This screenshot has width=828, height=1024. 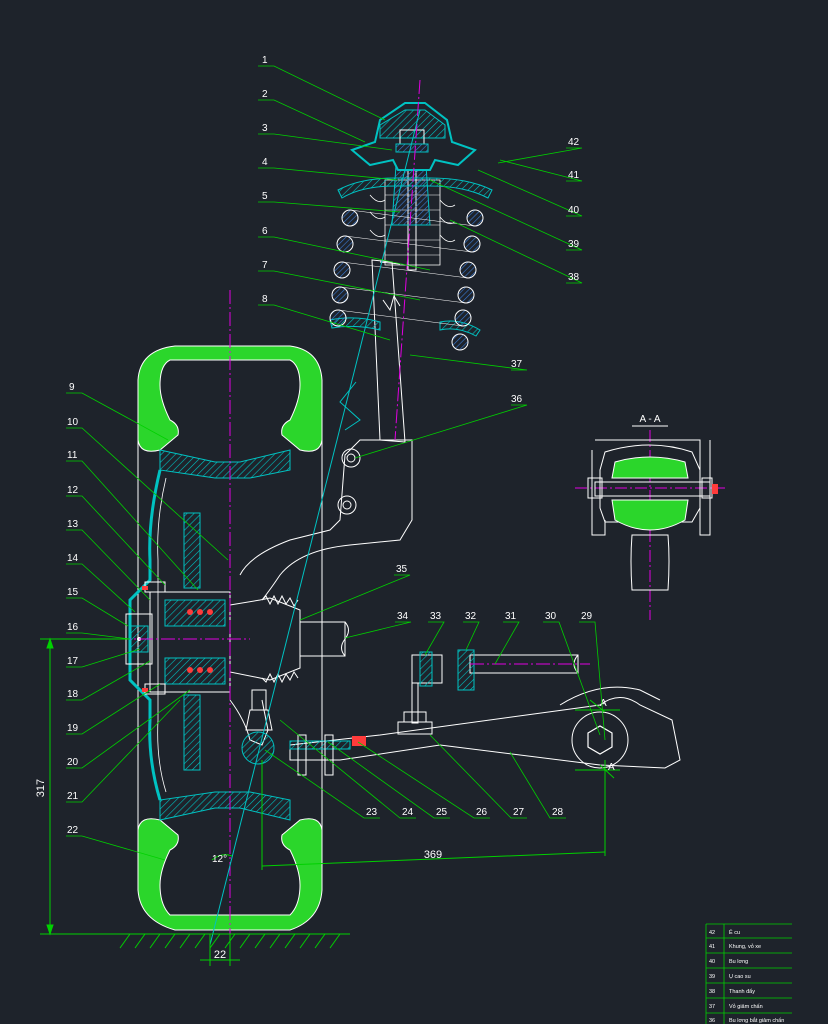 I want to click on dimension-angle: 12°, so click(x=219, y=859).